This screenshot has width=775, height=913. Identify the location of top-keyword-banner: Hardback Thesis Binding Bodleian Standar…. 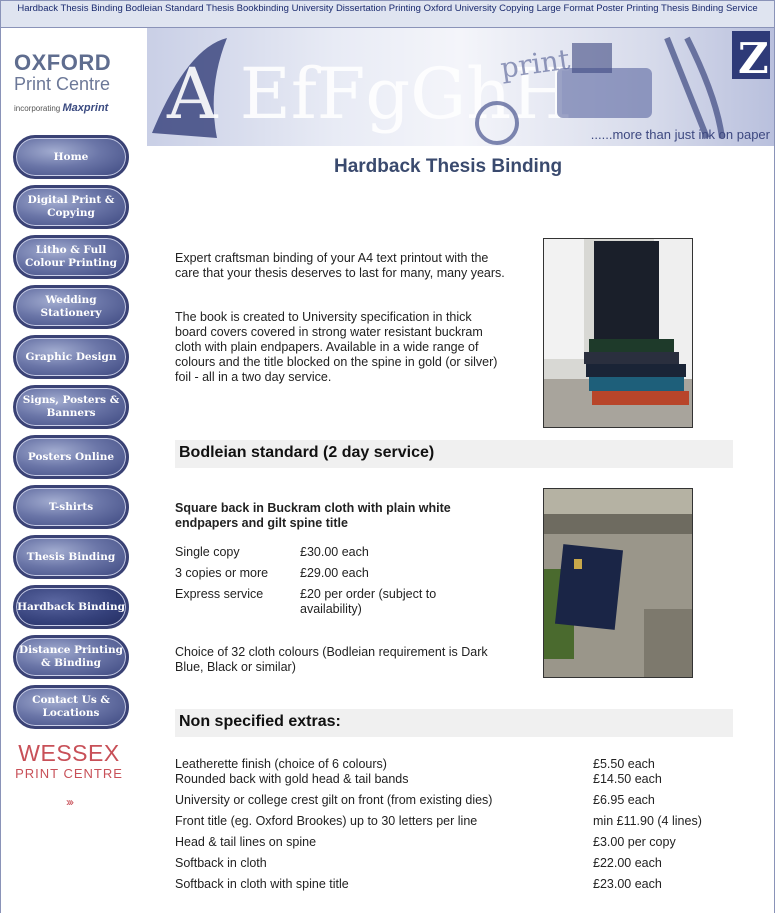
(387, 14).